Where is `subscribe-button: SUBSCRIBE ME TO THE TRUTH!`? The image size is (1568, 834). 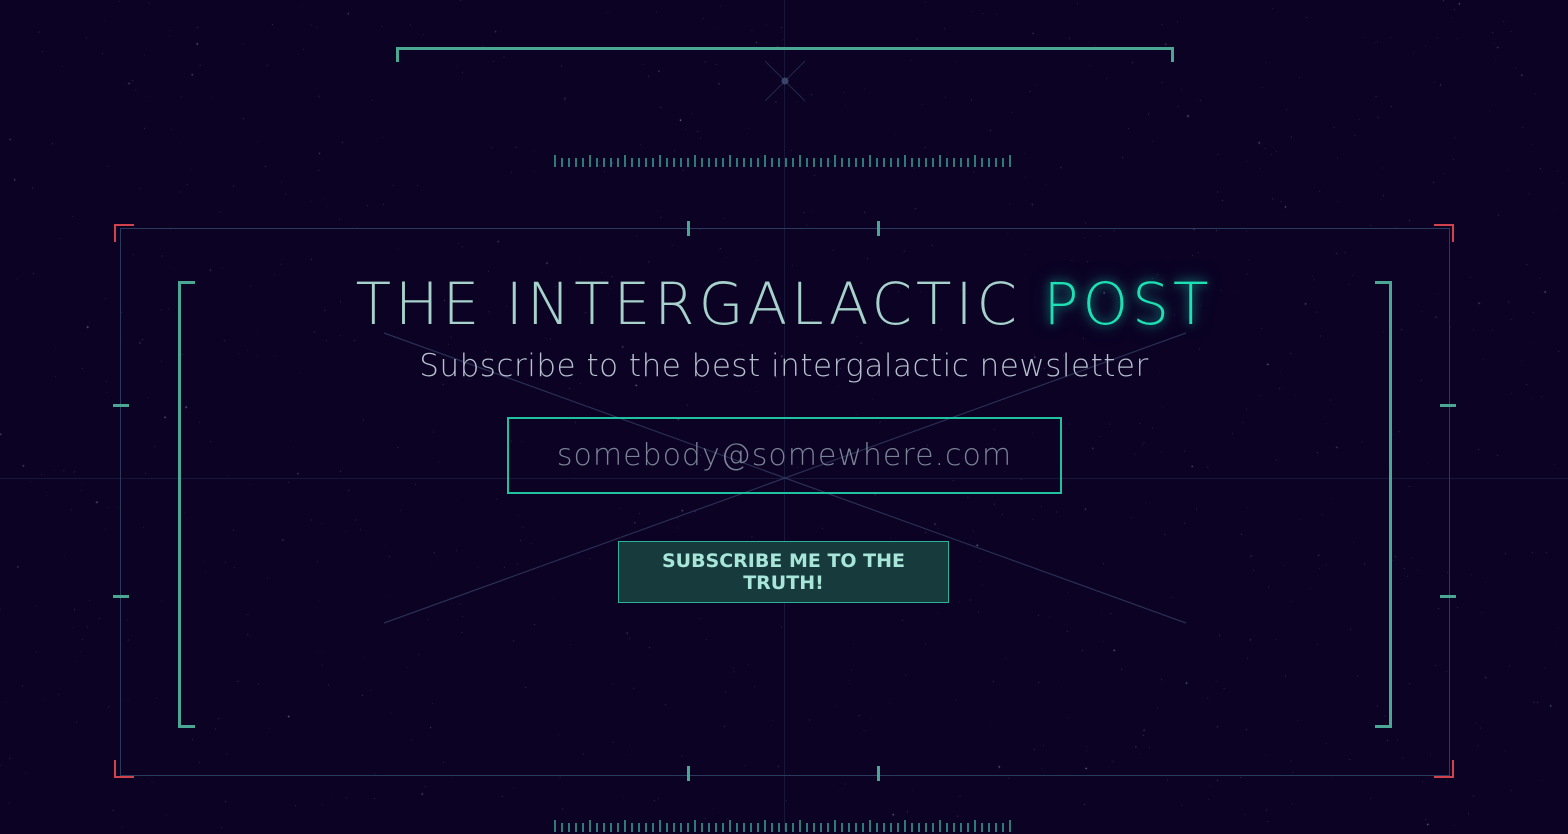 subscribe-button: SUBSCRIBE ME TO THE TRUTH! is located at coordinates (783, 572).